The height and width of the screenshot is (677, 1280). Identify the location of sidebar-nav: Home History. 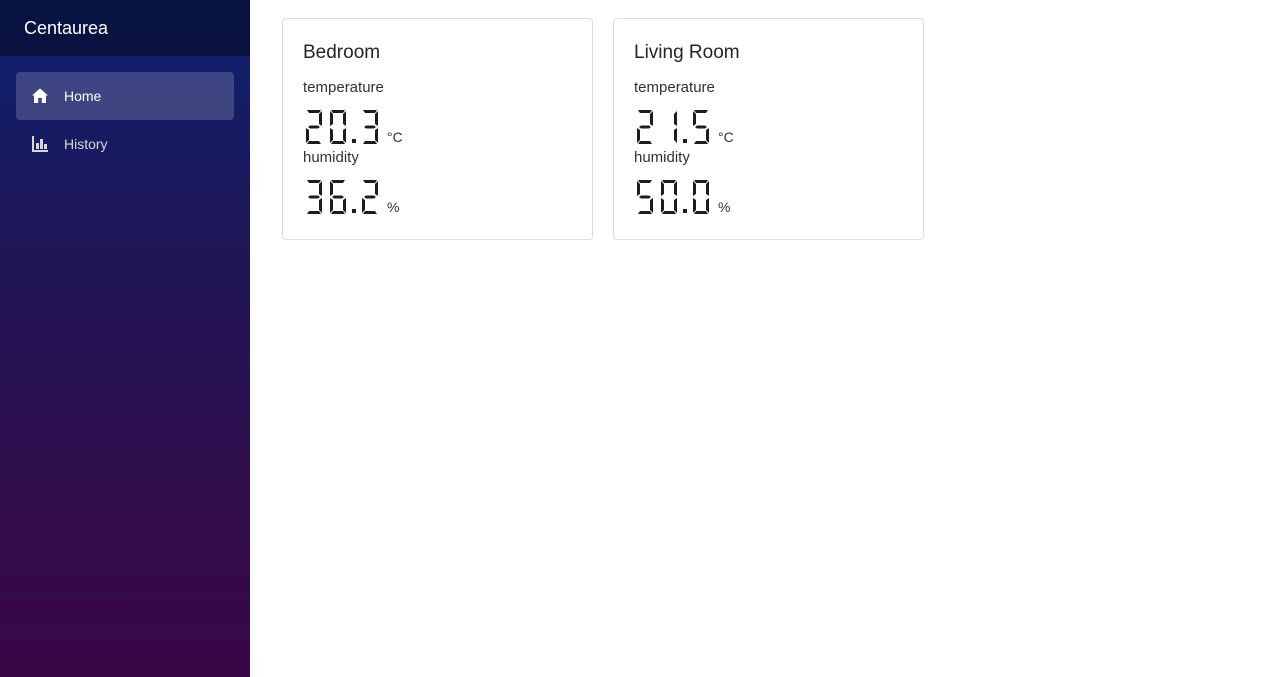
(125, 112).